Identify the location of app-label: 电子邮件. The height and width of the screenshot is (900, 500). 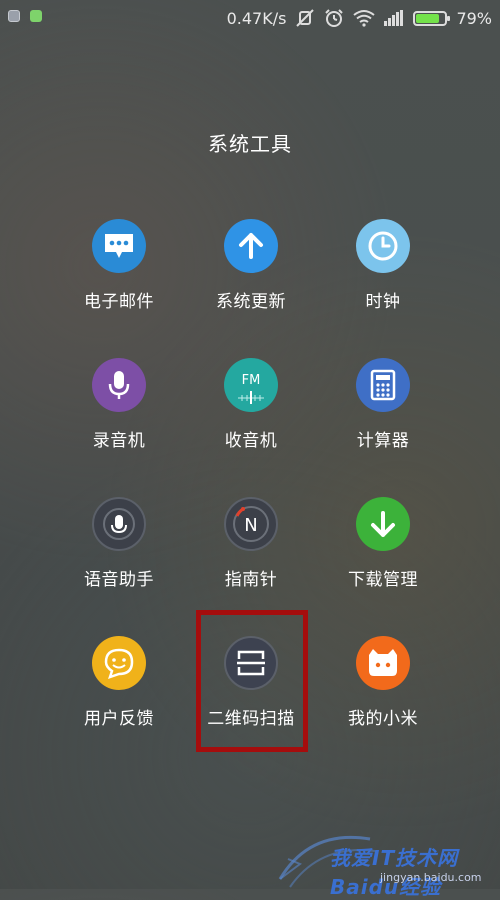
(119, 302).